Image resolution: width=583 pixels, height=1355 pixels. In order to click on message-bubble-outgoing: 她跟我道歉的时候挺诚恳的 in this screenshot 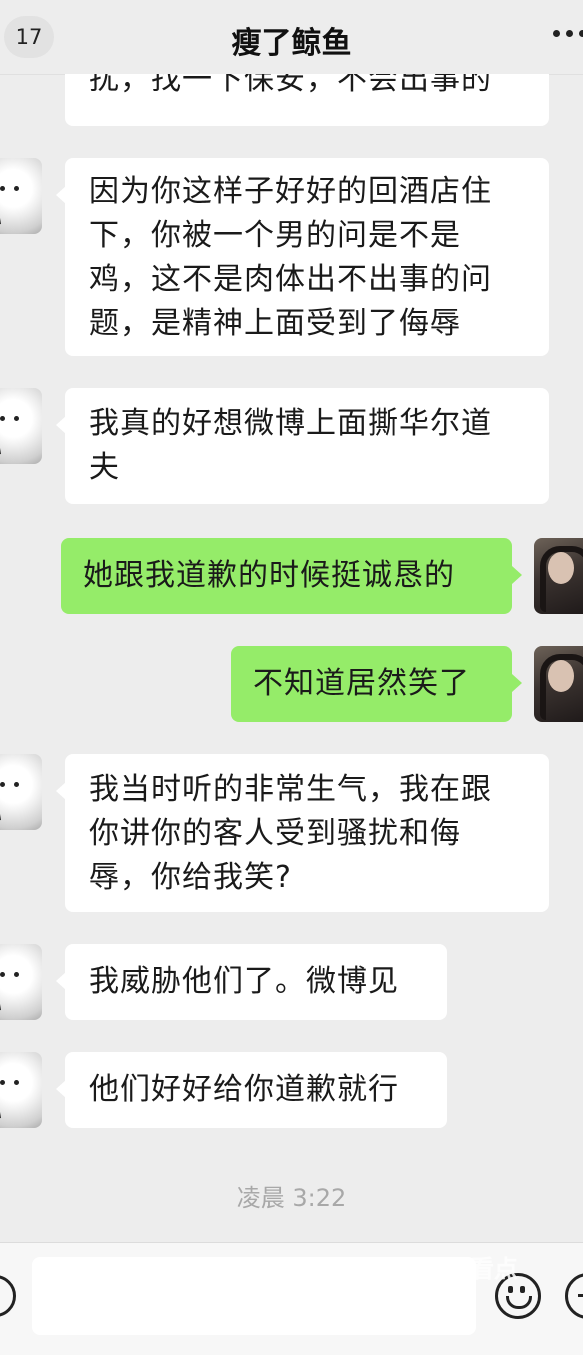, I will do `click(286, 576)`.